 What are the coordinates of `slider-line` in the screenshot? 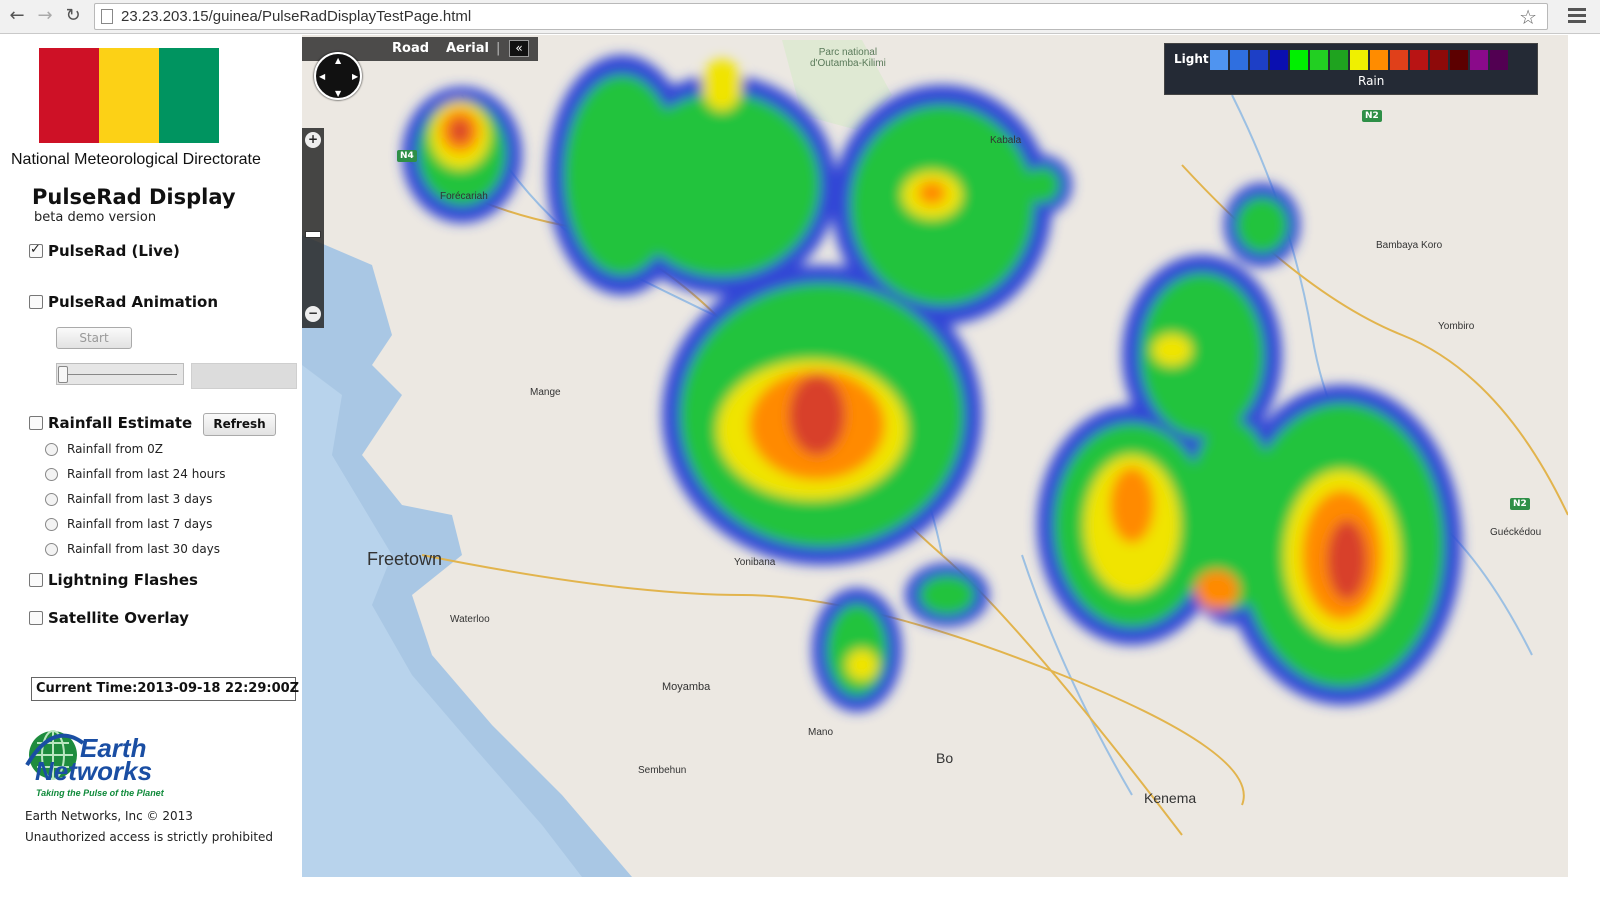 It's located at (120, 374).